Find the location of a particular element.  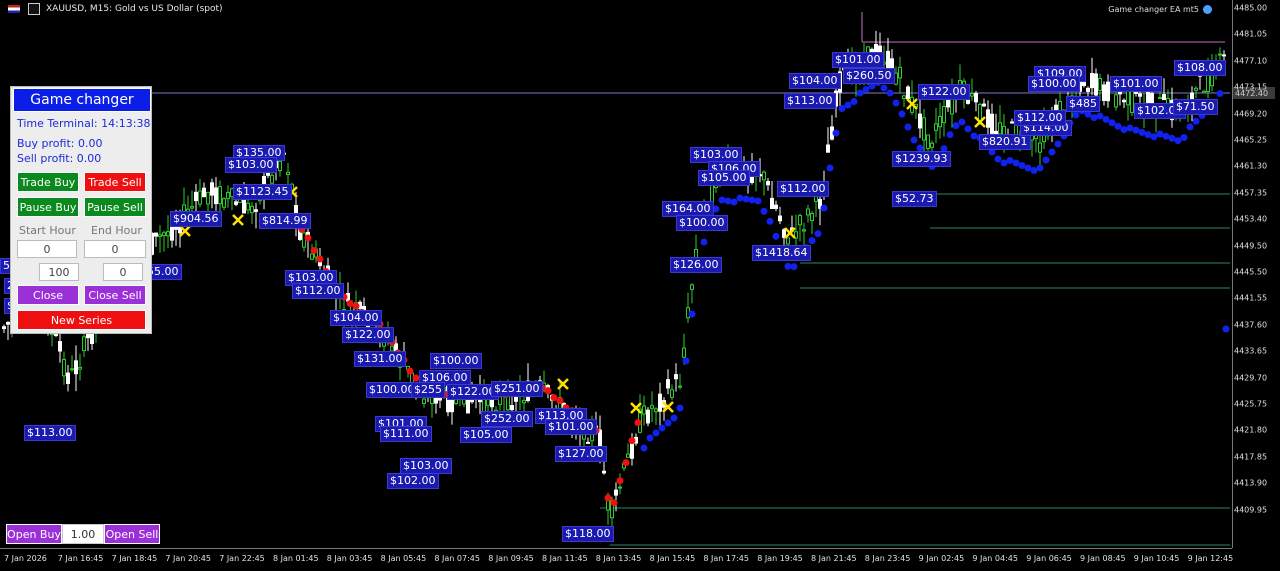

pause-sell-button: Pause Sell is located at coordinates (115, 207).